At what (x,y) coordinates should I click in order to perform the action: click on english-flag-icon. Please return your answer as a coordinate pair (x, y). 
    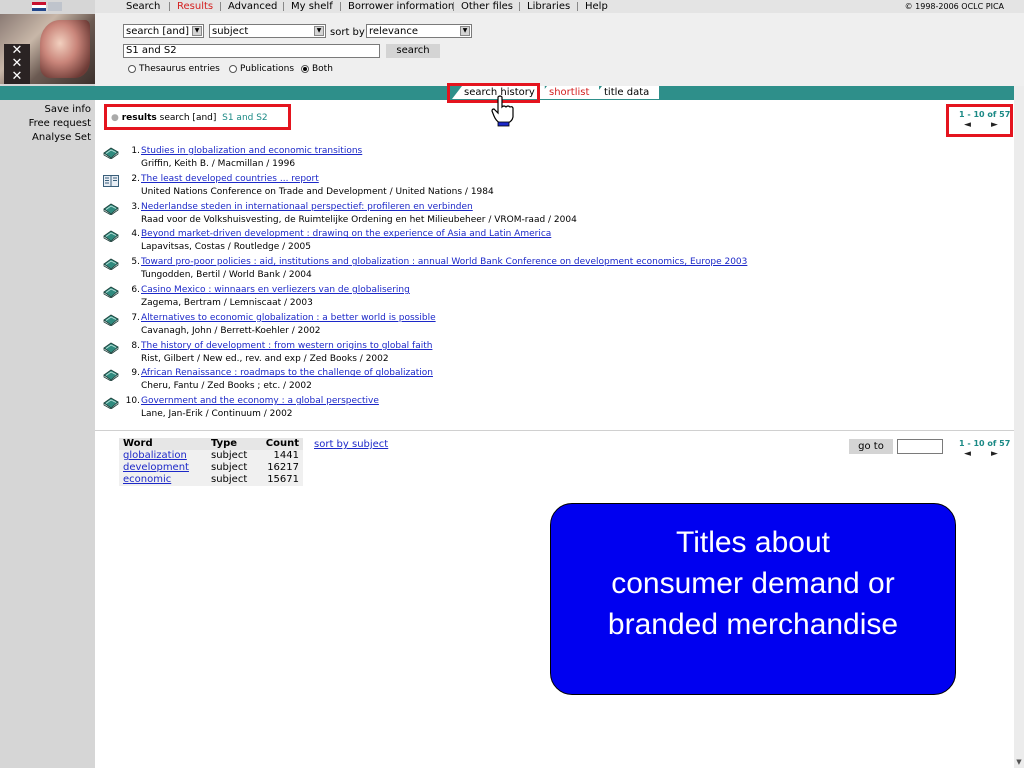
    Looking at the image, I should click on (55, 6).